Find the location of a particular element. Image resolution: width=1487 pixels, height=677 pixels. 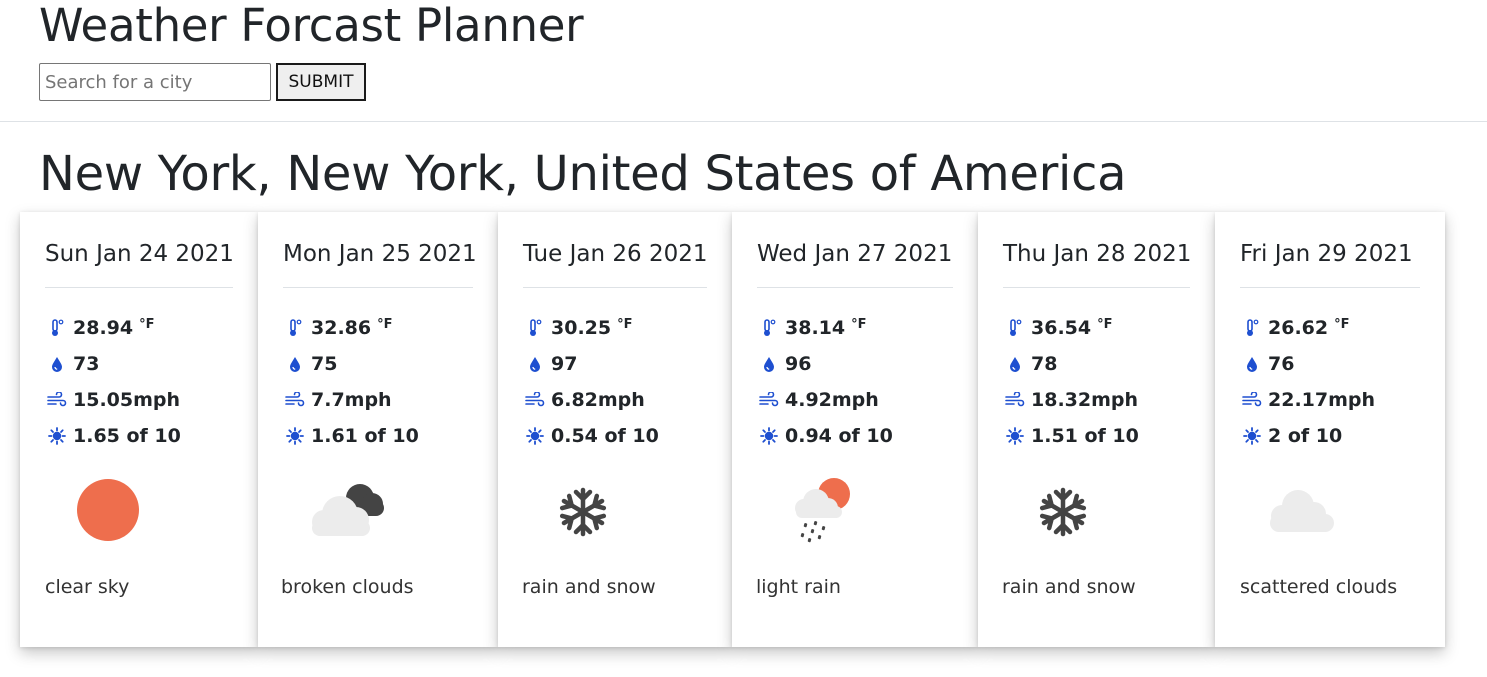

wind-value: 22.17mph is located at coordinates (1322, 400).